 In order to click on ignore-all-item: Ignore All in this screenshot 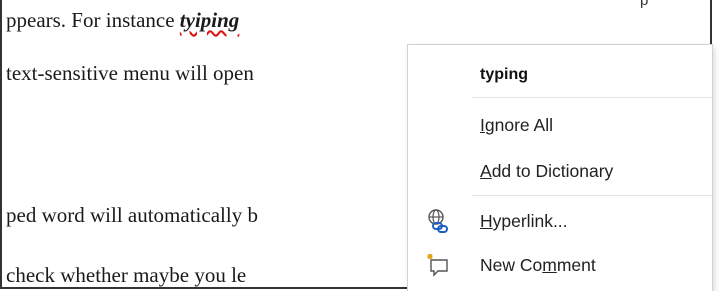, I will do `click(560, 125)`.